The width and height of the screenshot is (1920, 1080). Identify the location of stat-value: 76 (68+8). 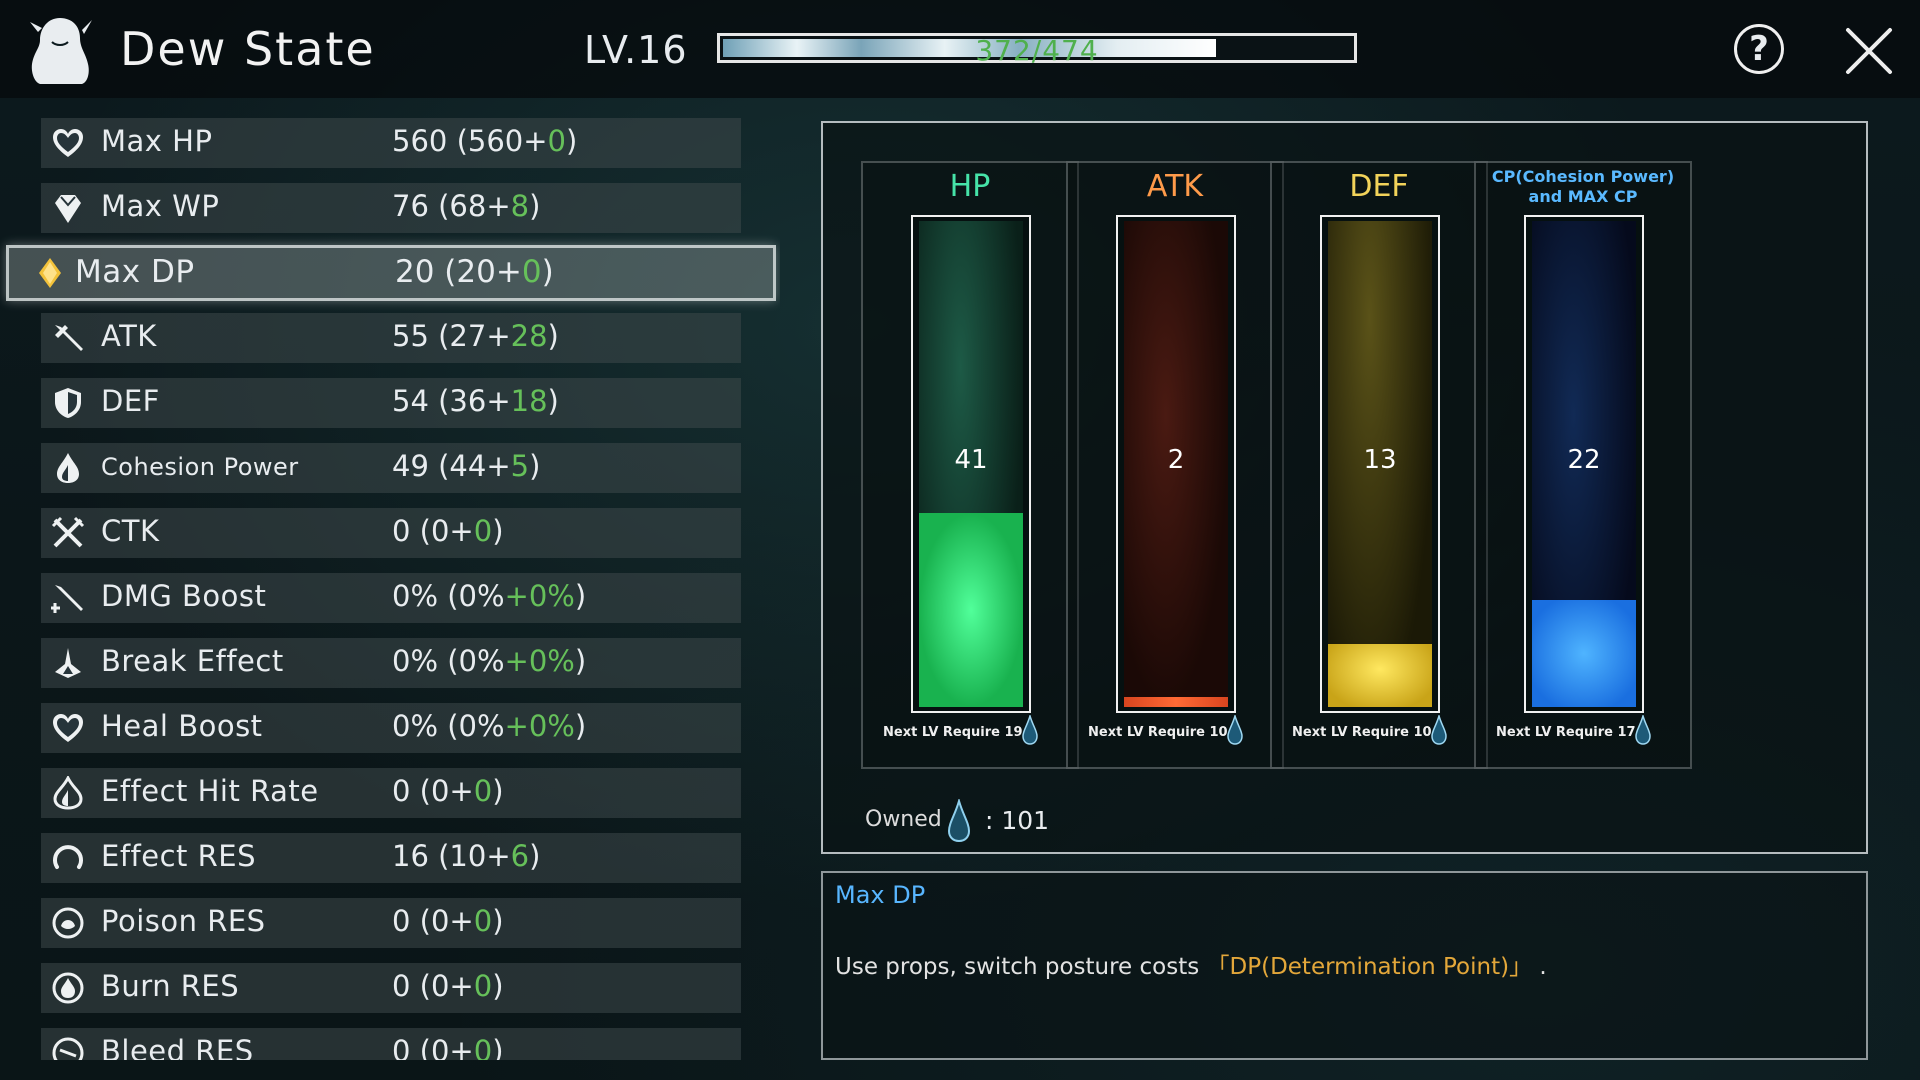
(466, 206).